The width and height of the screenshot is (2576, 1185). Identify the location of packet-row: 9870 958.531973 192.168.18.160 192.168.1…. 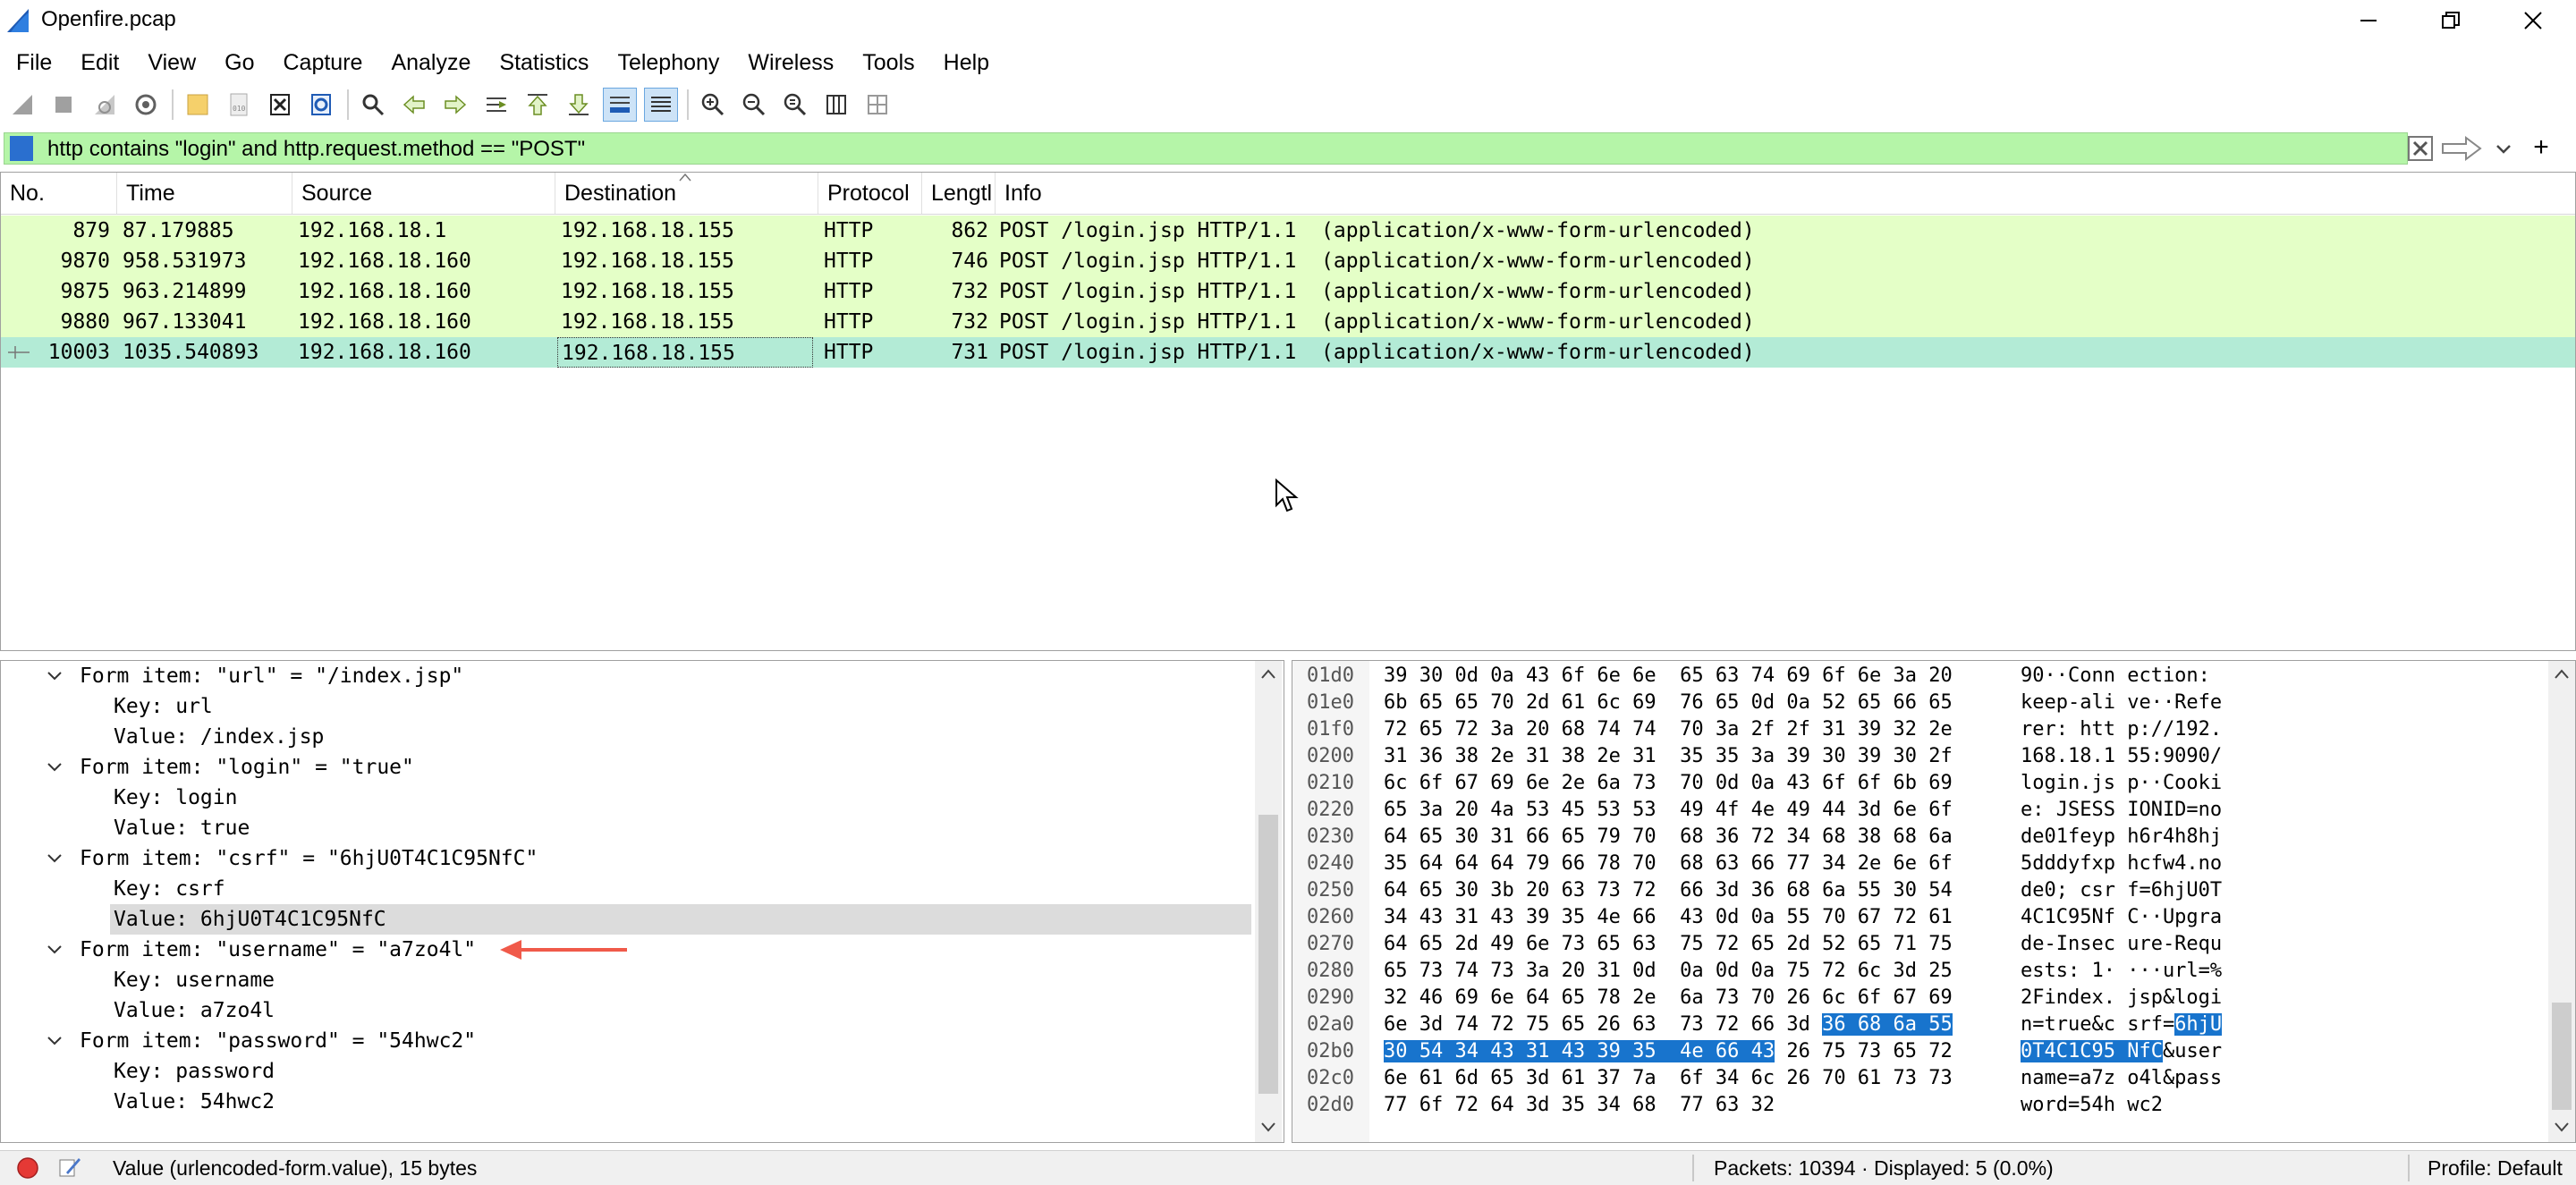
(1288, 261).